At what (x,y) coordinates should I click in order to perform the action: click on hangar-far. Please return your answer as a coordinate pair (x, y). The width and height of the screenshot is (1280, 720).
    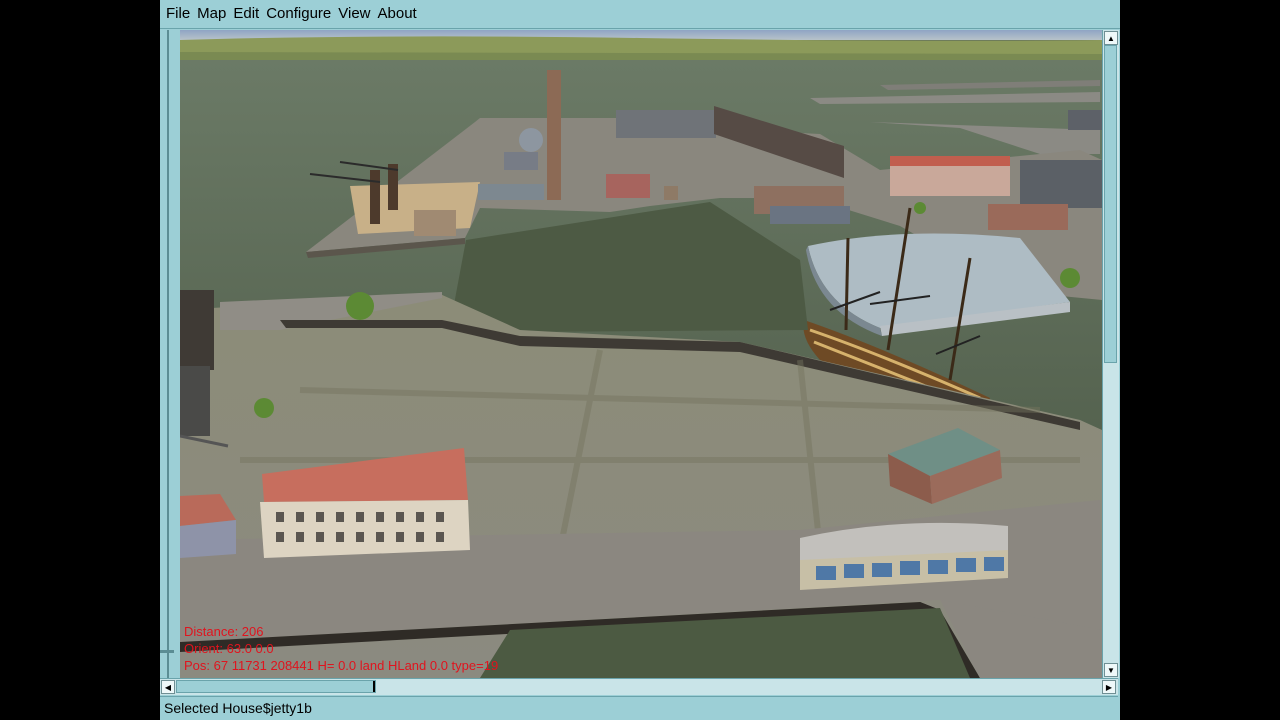
    Looking at the image, I should click on (666, 124).